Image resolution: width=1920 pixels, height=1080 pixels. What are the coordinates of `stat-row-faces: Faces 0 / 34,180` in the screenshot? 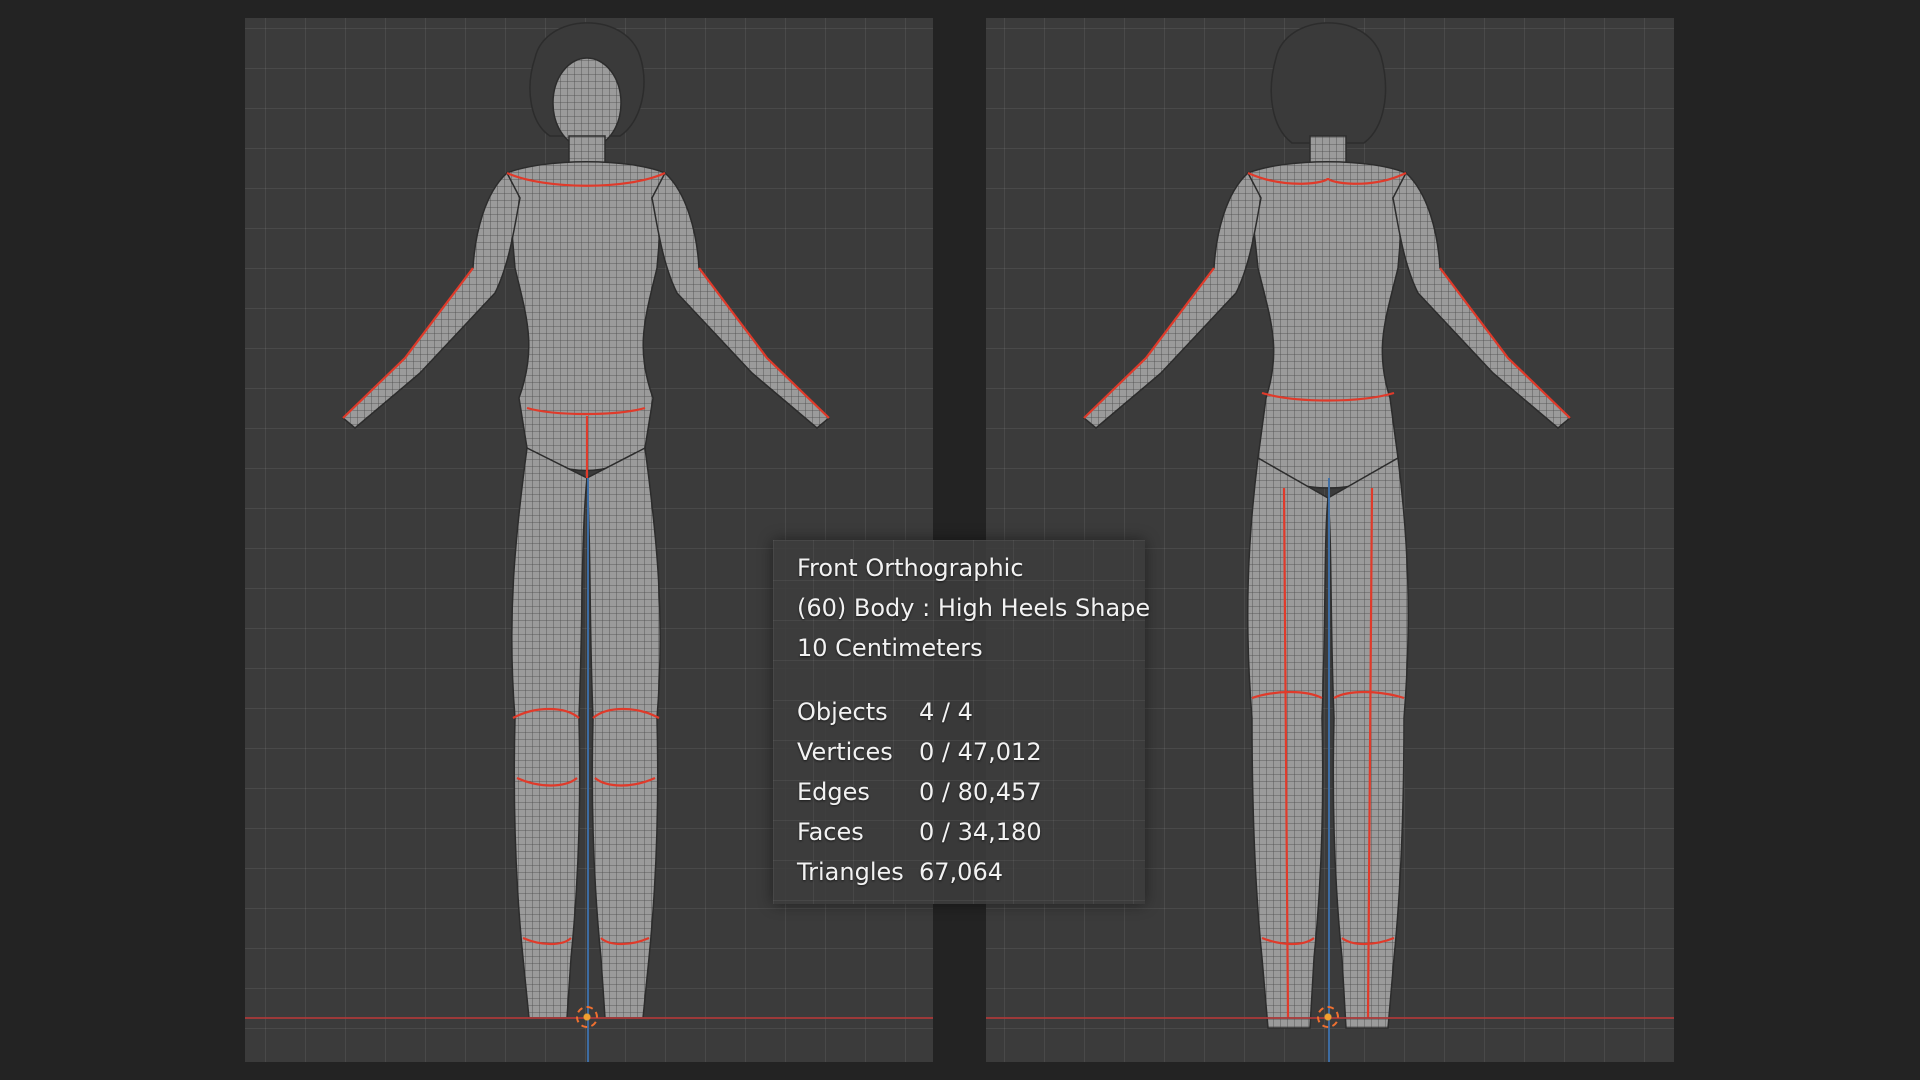 It's located at (919, 832).